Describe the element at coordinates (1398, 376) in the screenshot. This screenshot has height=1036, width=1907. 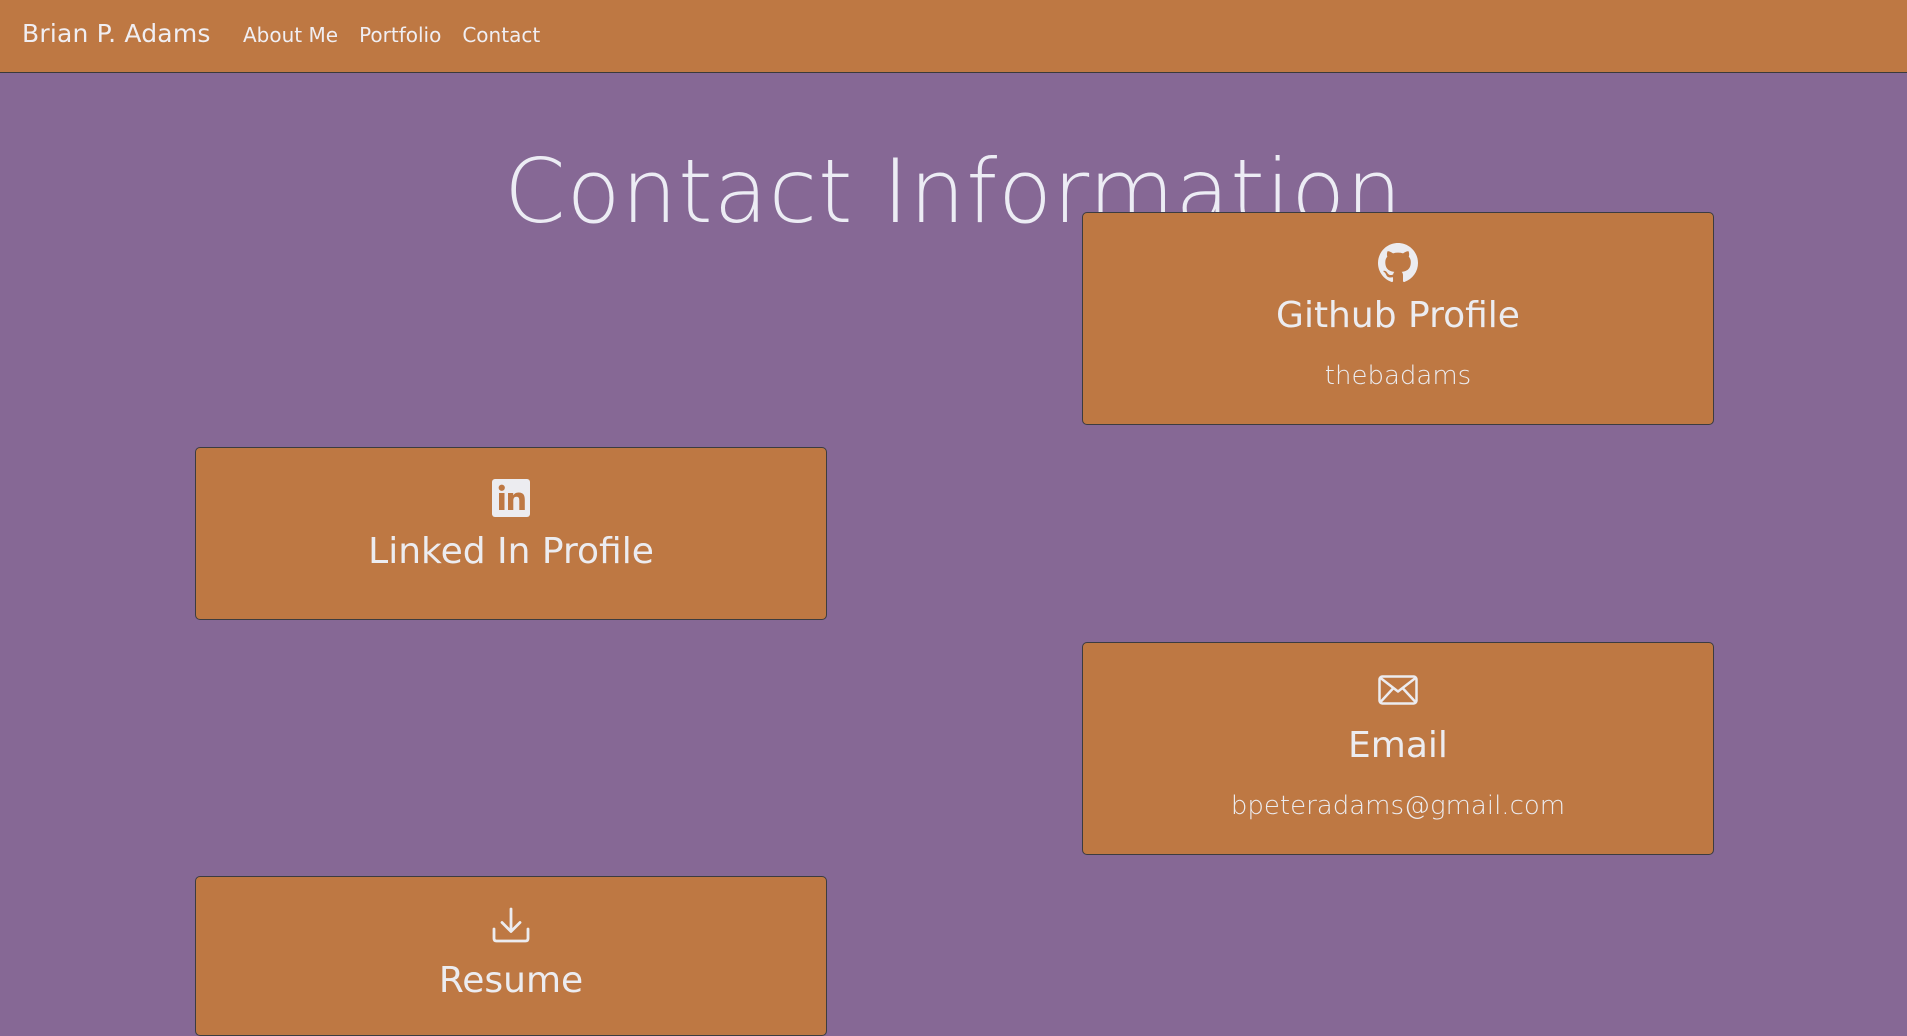
I see `github-username: thebadams` at that location.